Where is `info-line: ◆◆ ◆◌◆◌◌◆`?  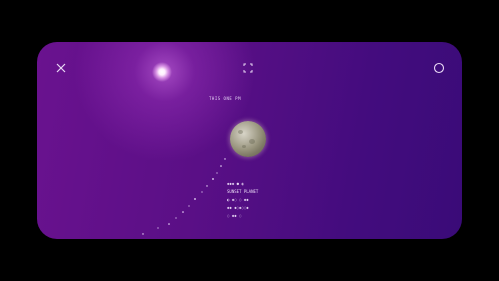
info-line: ◆◆ ◆◌◆◌◌◆ is located at coordinates (238, 207).